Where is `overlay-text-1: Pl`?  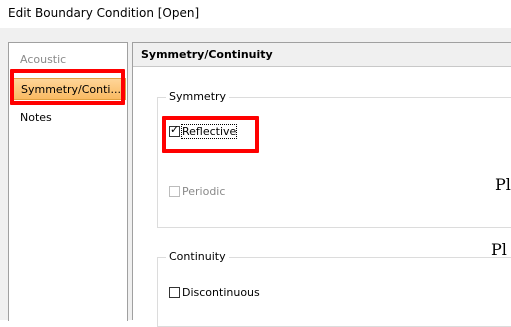
overlay-text-1: Pl is located at coordinates (503, 184).